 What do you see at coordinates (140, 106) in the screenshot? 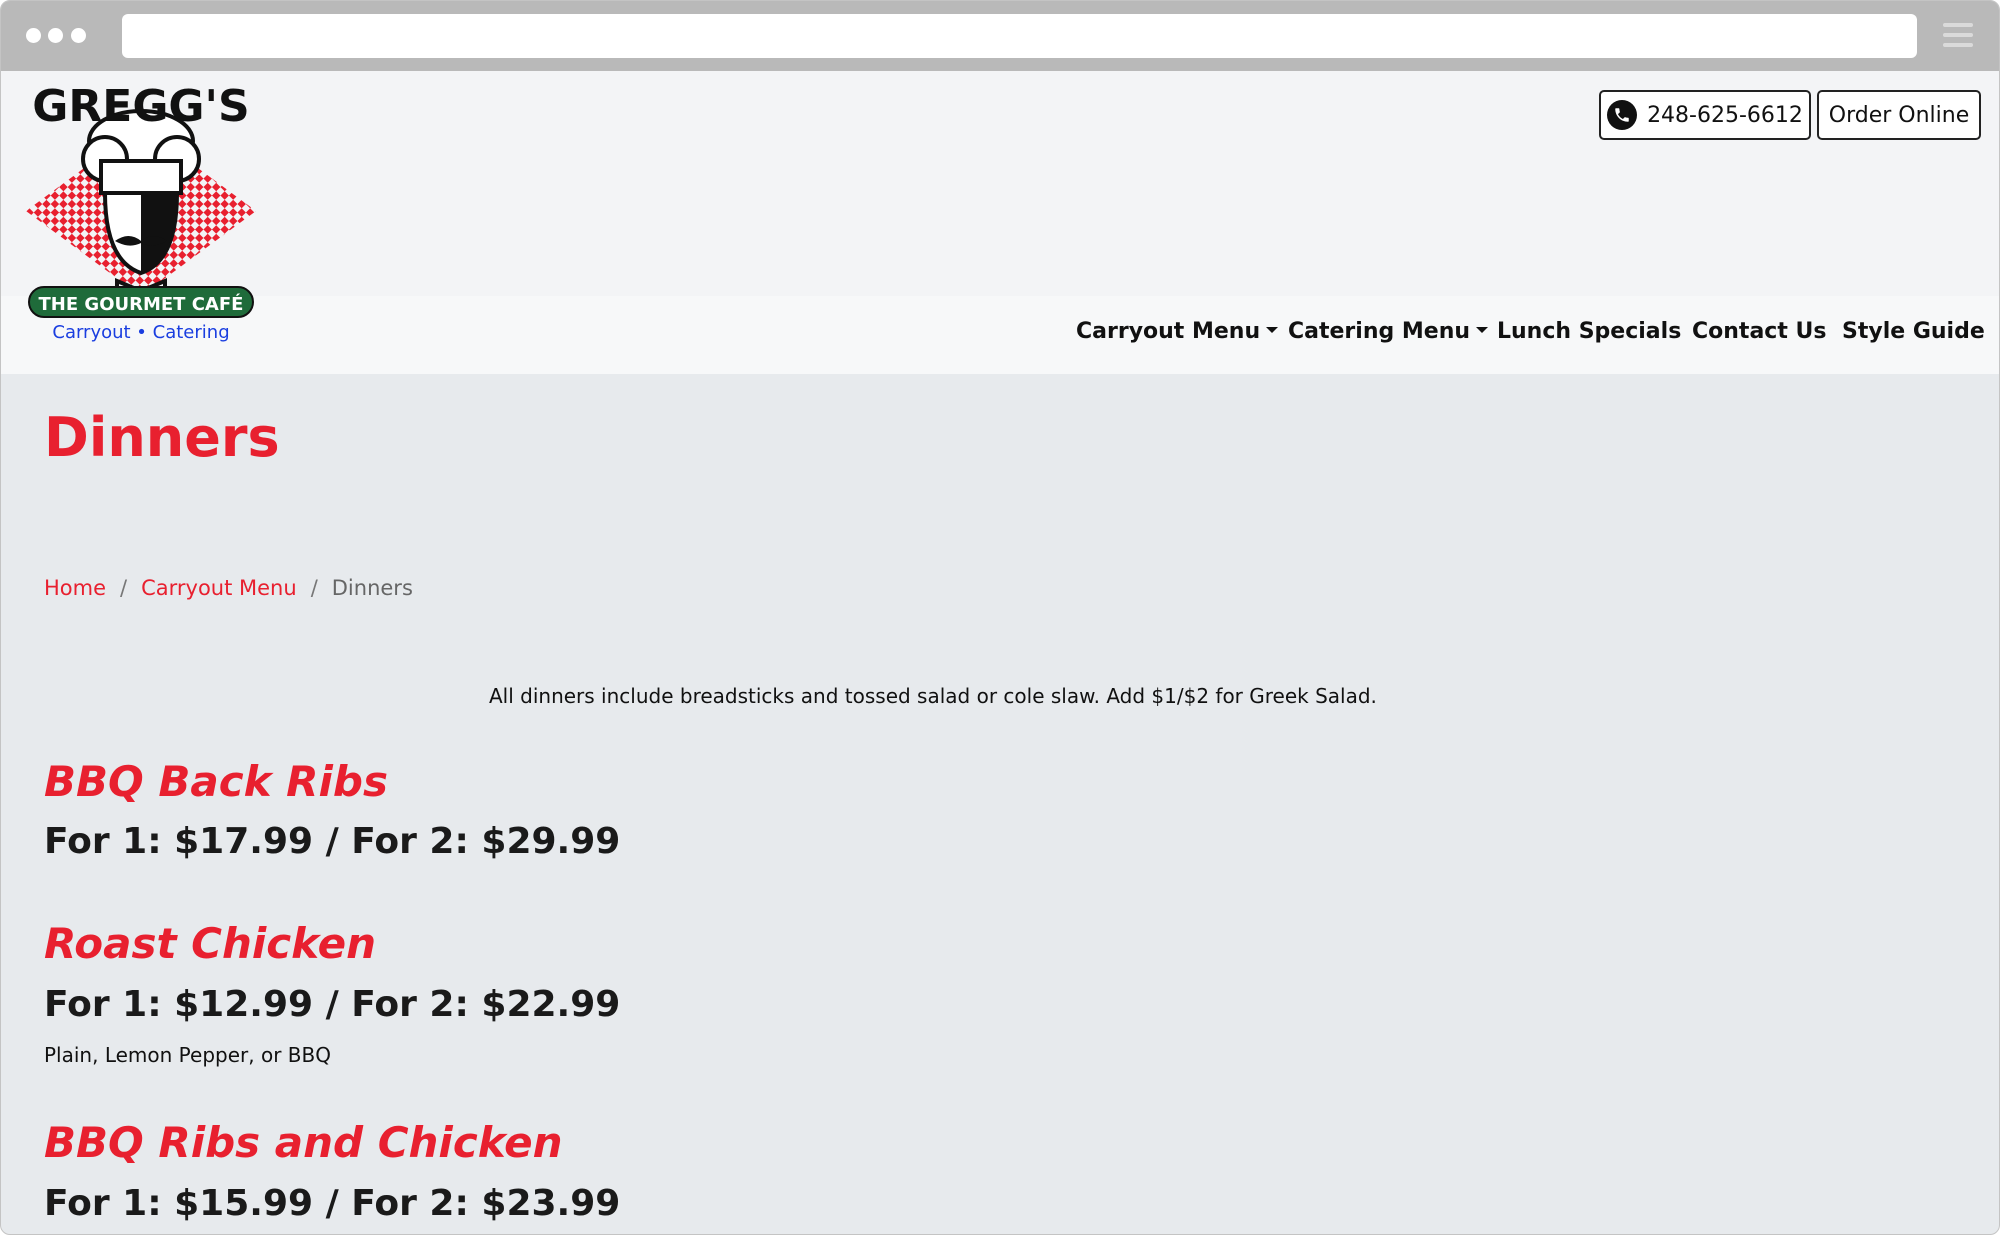
I see `logo-wordmark: GREGG'S` at bounding box center [140, 106].